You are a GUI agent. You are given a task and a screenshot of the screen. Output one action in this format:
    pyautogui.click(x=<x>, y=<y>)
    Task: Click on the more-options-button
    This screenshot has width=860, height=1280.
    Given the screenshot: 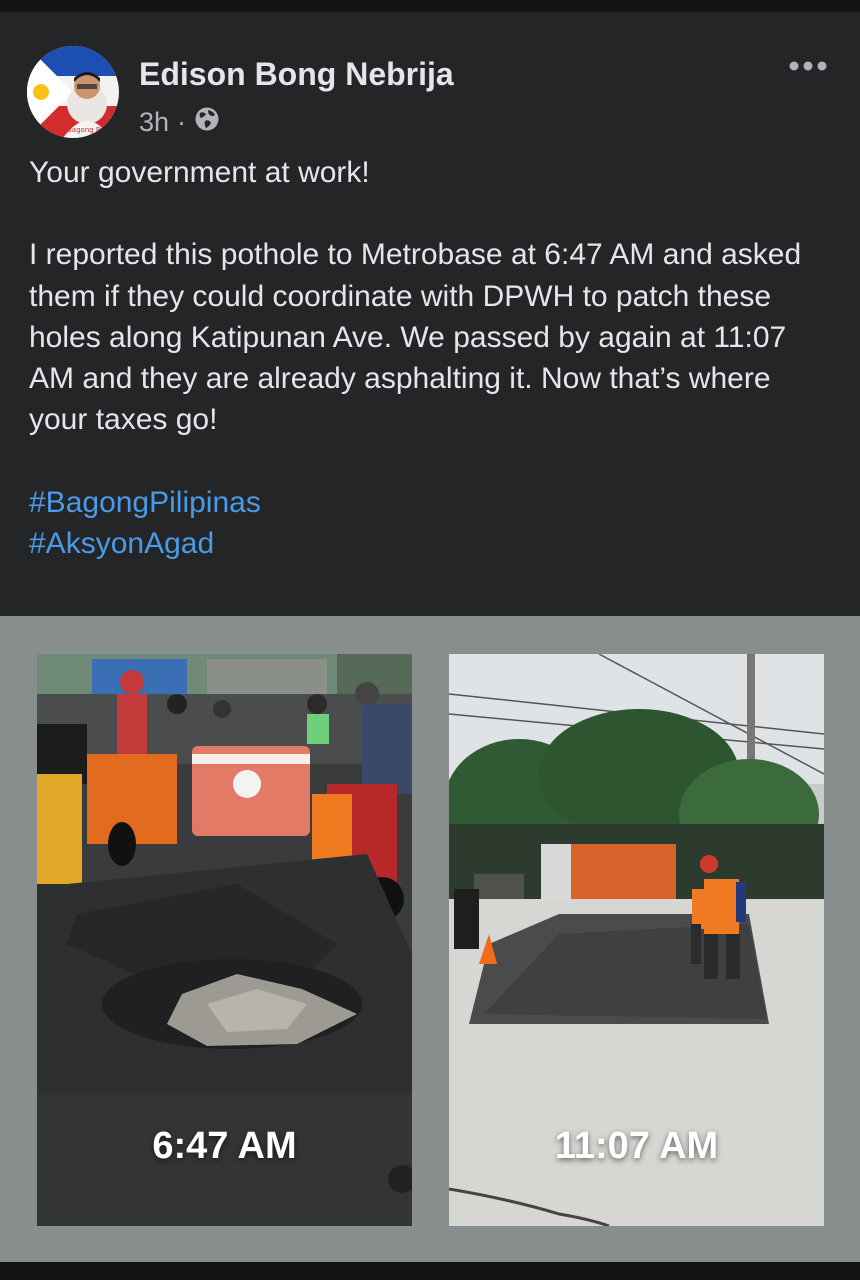 What is the action you would take?
    pyautogui.click(x=808, y=66)
    